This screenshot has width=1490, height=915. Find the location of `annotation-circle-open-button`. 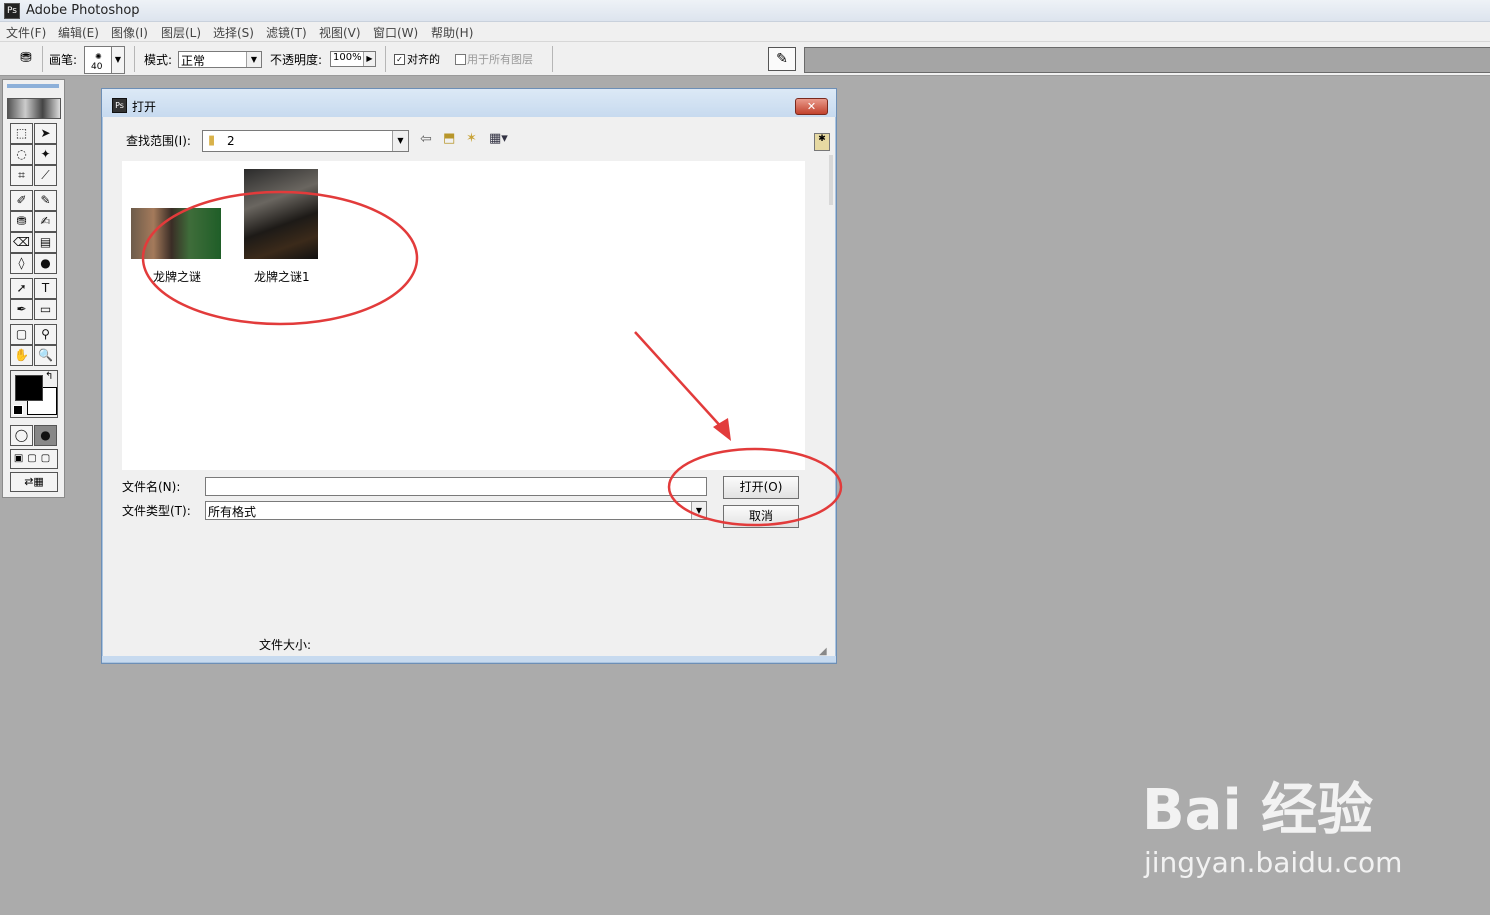

annotation-circle-open-button is located at coordinates (755, 487).